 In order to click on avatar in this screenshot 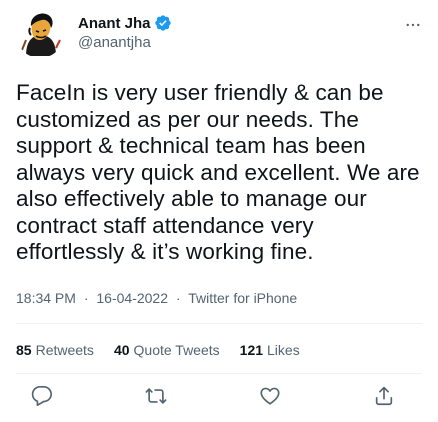, I will do `click(40, 34)`.